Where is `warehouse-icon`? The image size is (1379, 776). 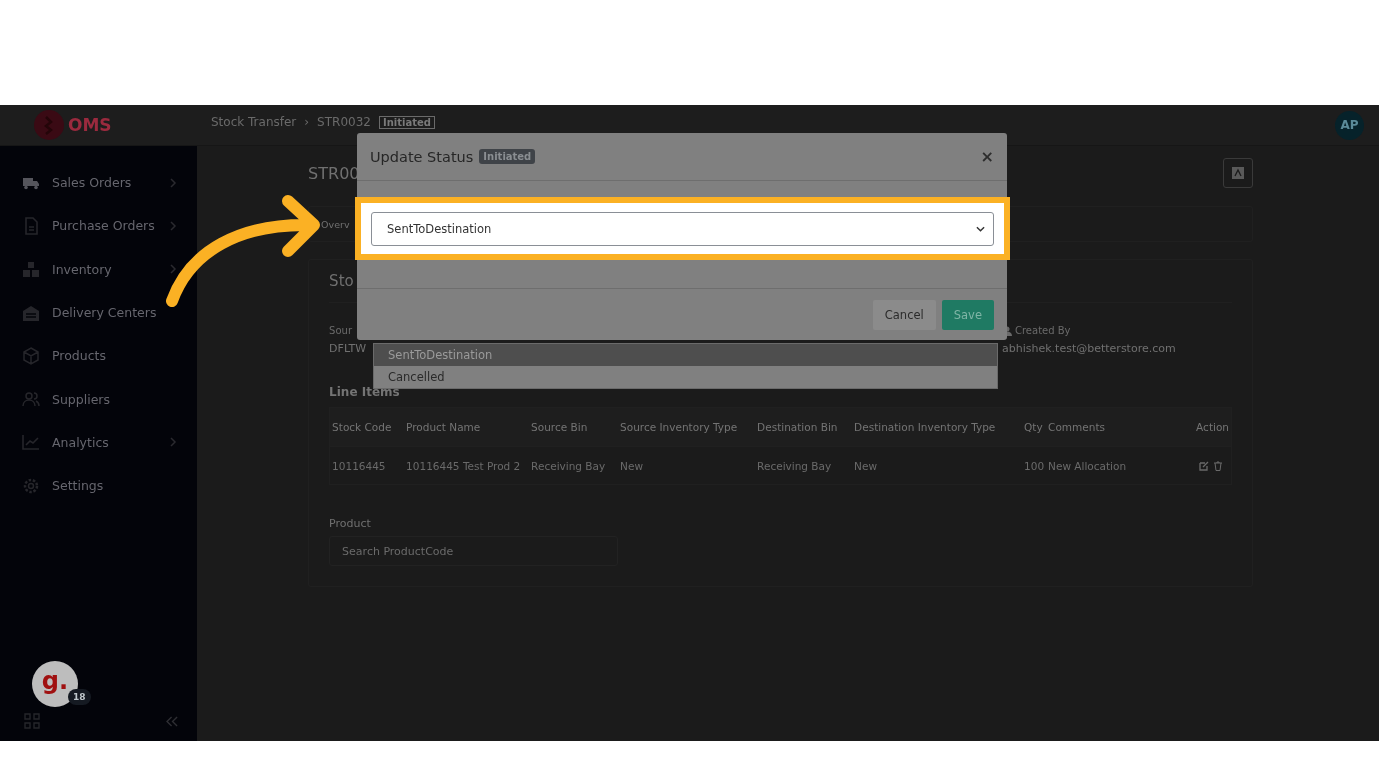 warehouse-icon is located at coordinates (31, 312).